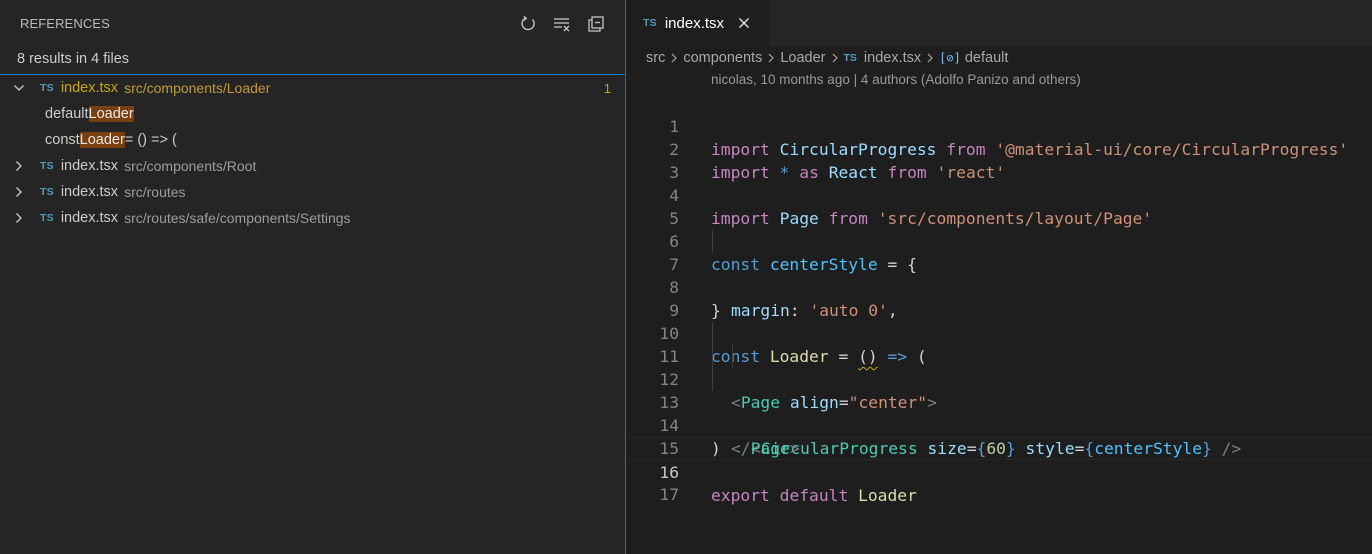 This screenshot has width=1372, height=554. I want to click on current-code-line: 16 export default Loader, so click(999, 471).